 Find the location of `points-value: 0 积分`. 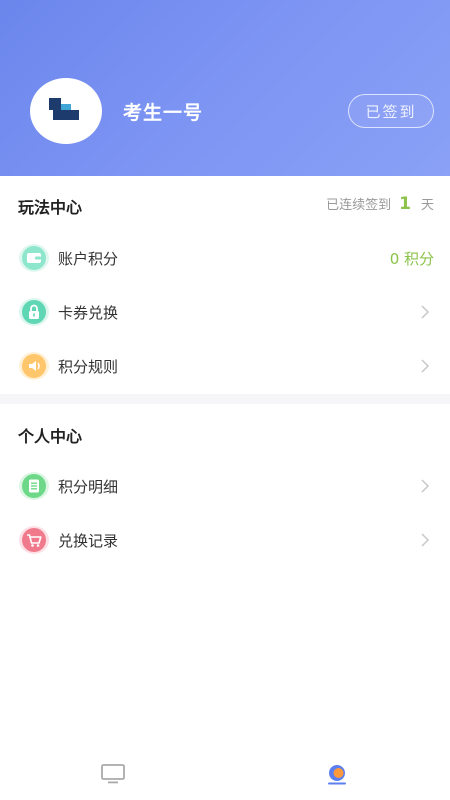

points-value: 0 积分 is located at coordinates (411, 258).